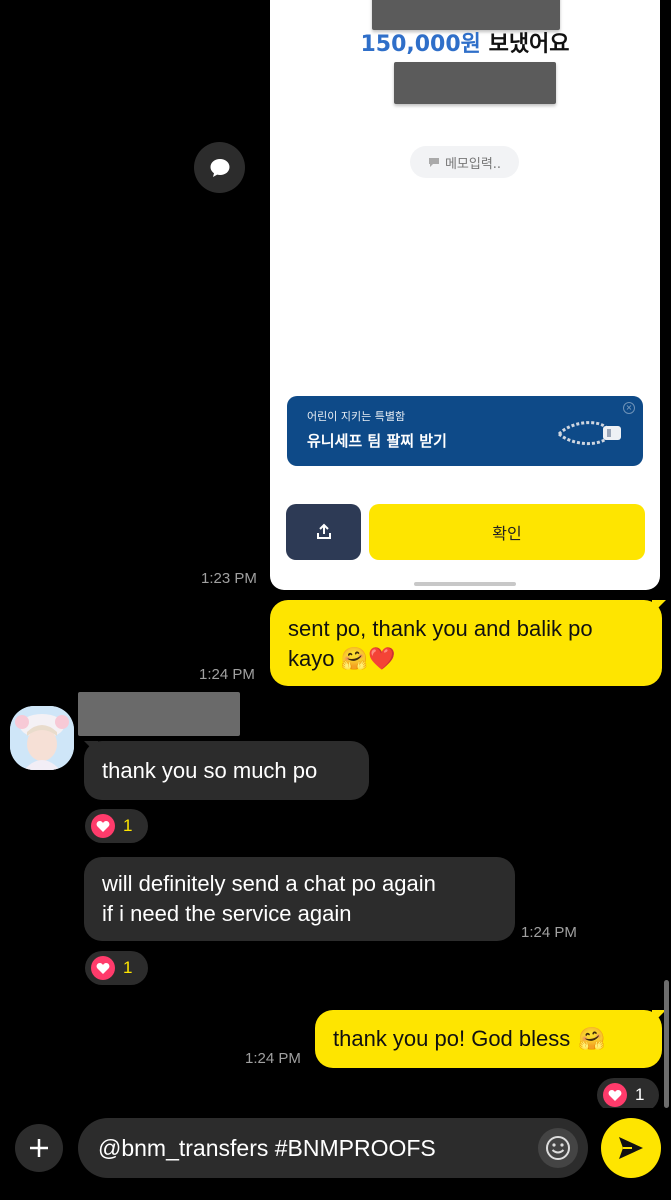 Image resolution: width=671 pixels, height=1200 pixels. I want to click on bracelet-icon, so click(589, 433).